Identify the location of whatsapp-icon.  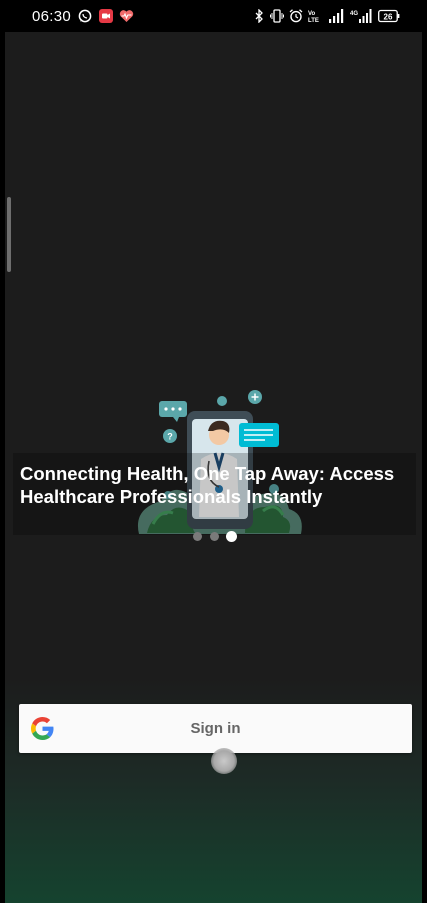
(85, 16).